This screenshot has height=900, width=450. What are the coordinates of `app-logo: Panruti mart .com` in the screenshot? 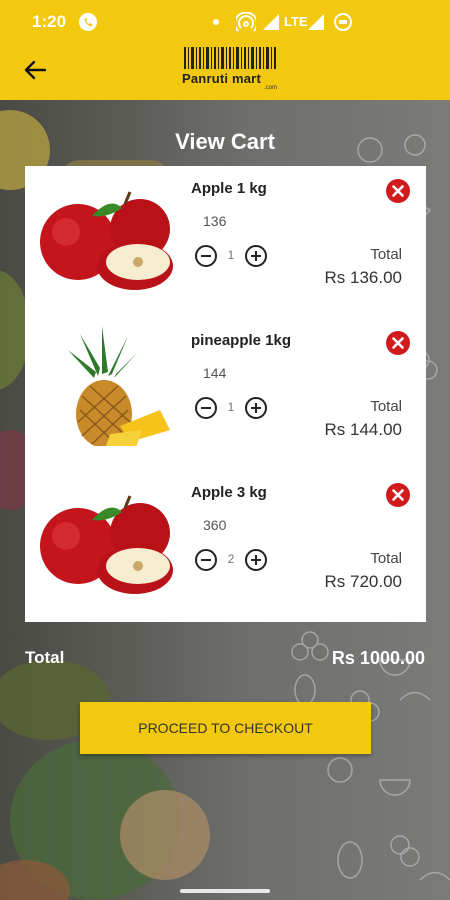 It's located at (231, 69).